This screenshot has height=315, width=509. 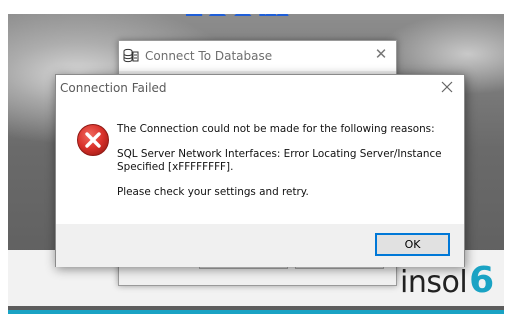 What do you see at coordinates (113, 88) in the screenshot?
I see `error-dialog-title: Connection Failed` at bounding box center [113, 88].